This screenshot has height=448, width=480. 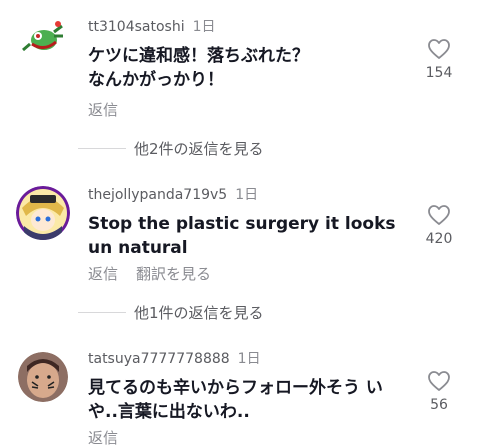 What do you see at coordinates (157, 195) in the screenshot?
I see `username: thejollypanda719v5` at bounding box center [157, 195].